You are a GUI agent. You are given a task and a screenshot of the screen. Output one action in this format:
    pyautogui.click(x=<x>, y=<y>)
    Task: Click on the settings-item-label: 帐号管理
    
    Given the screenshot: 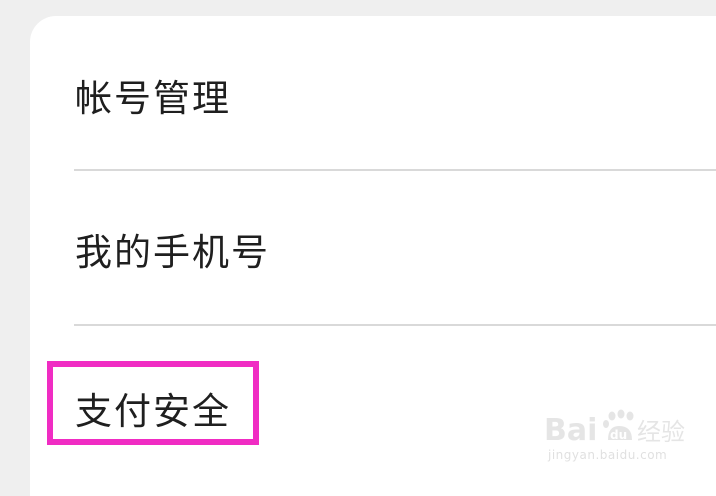 What is the action you would take?
    pyautogui.click(x=153, y=98)
    